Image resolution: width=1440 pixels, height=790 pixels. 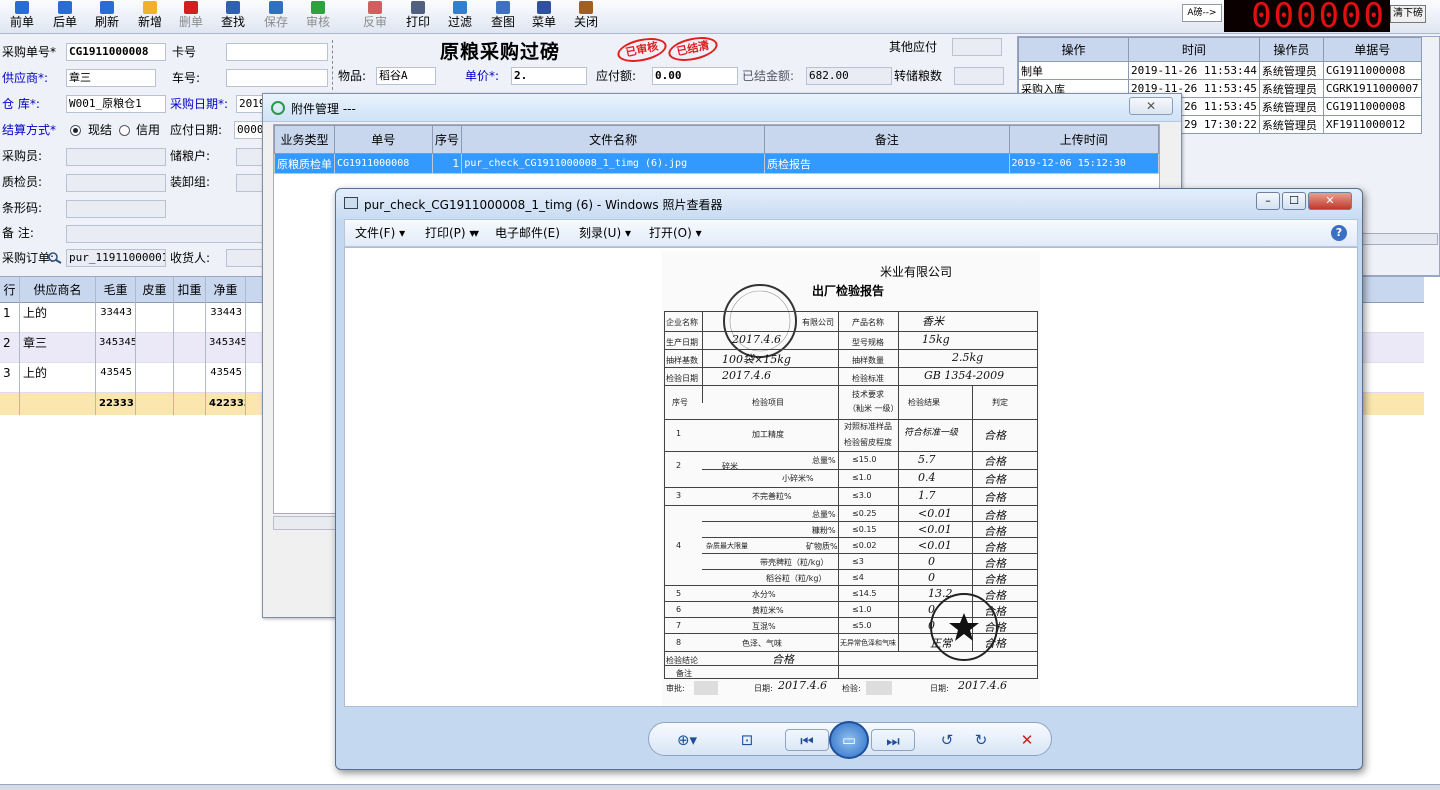 What do you see at coordinates (277, 78) in the screenshot?
I see `car-no-field` at bounding box center [277, 78].